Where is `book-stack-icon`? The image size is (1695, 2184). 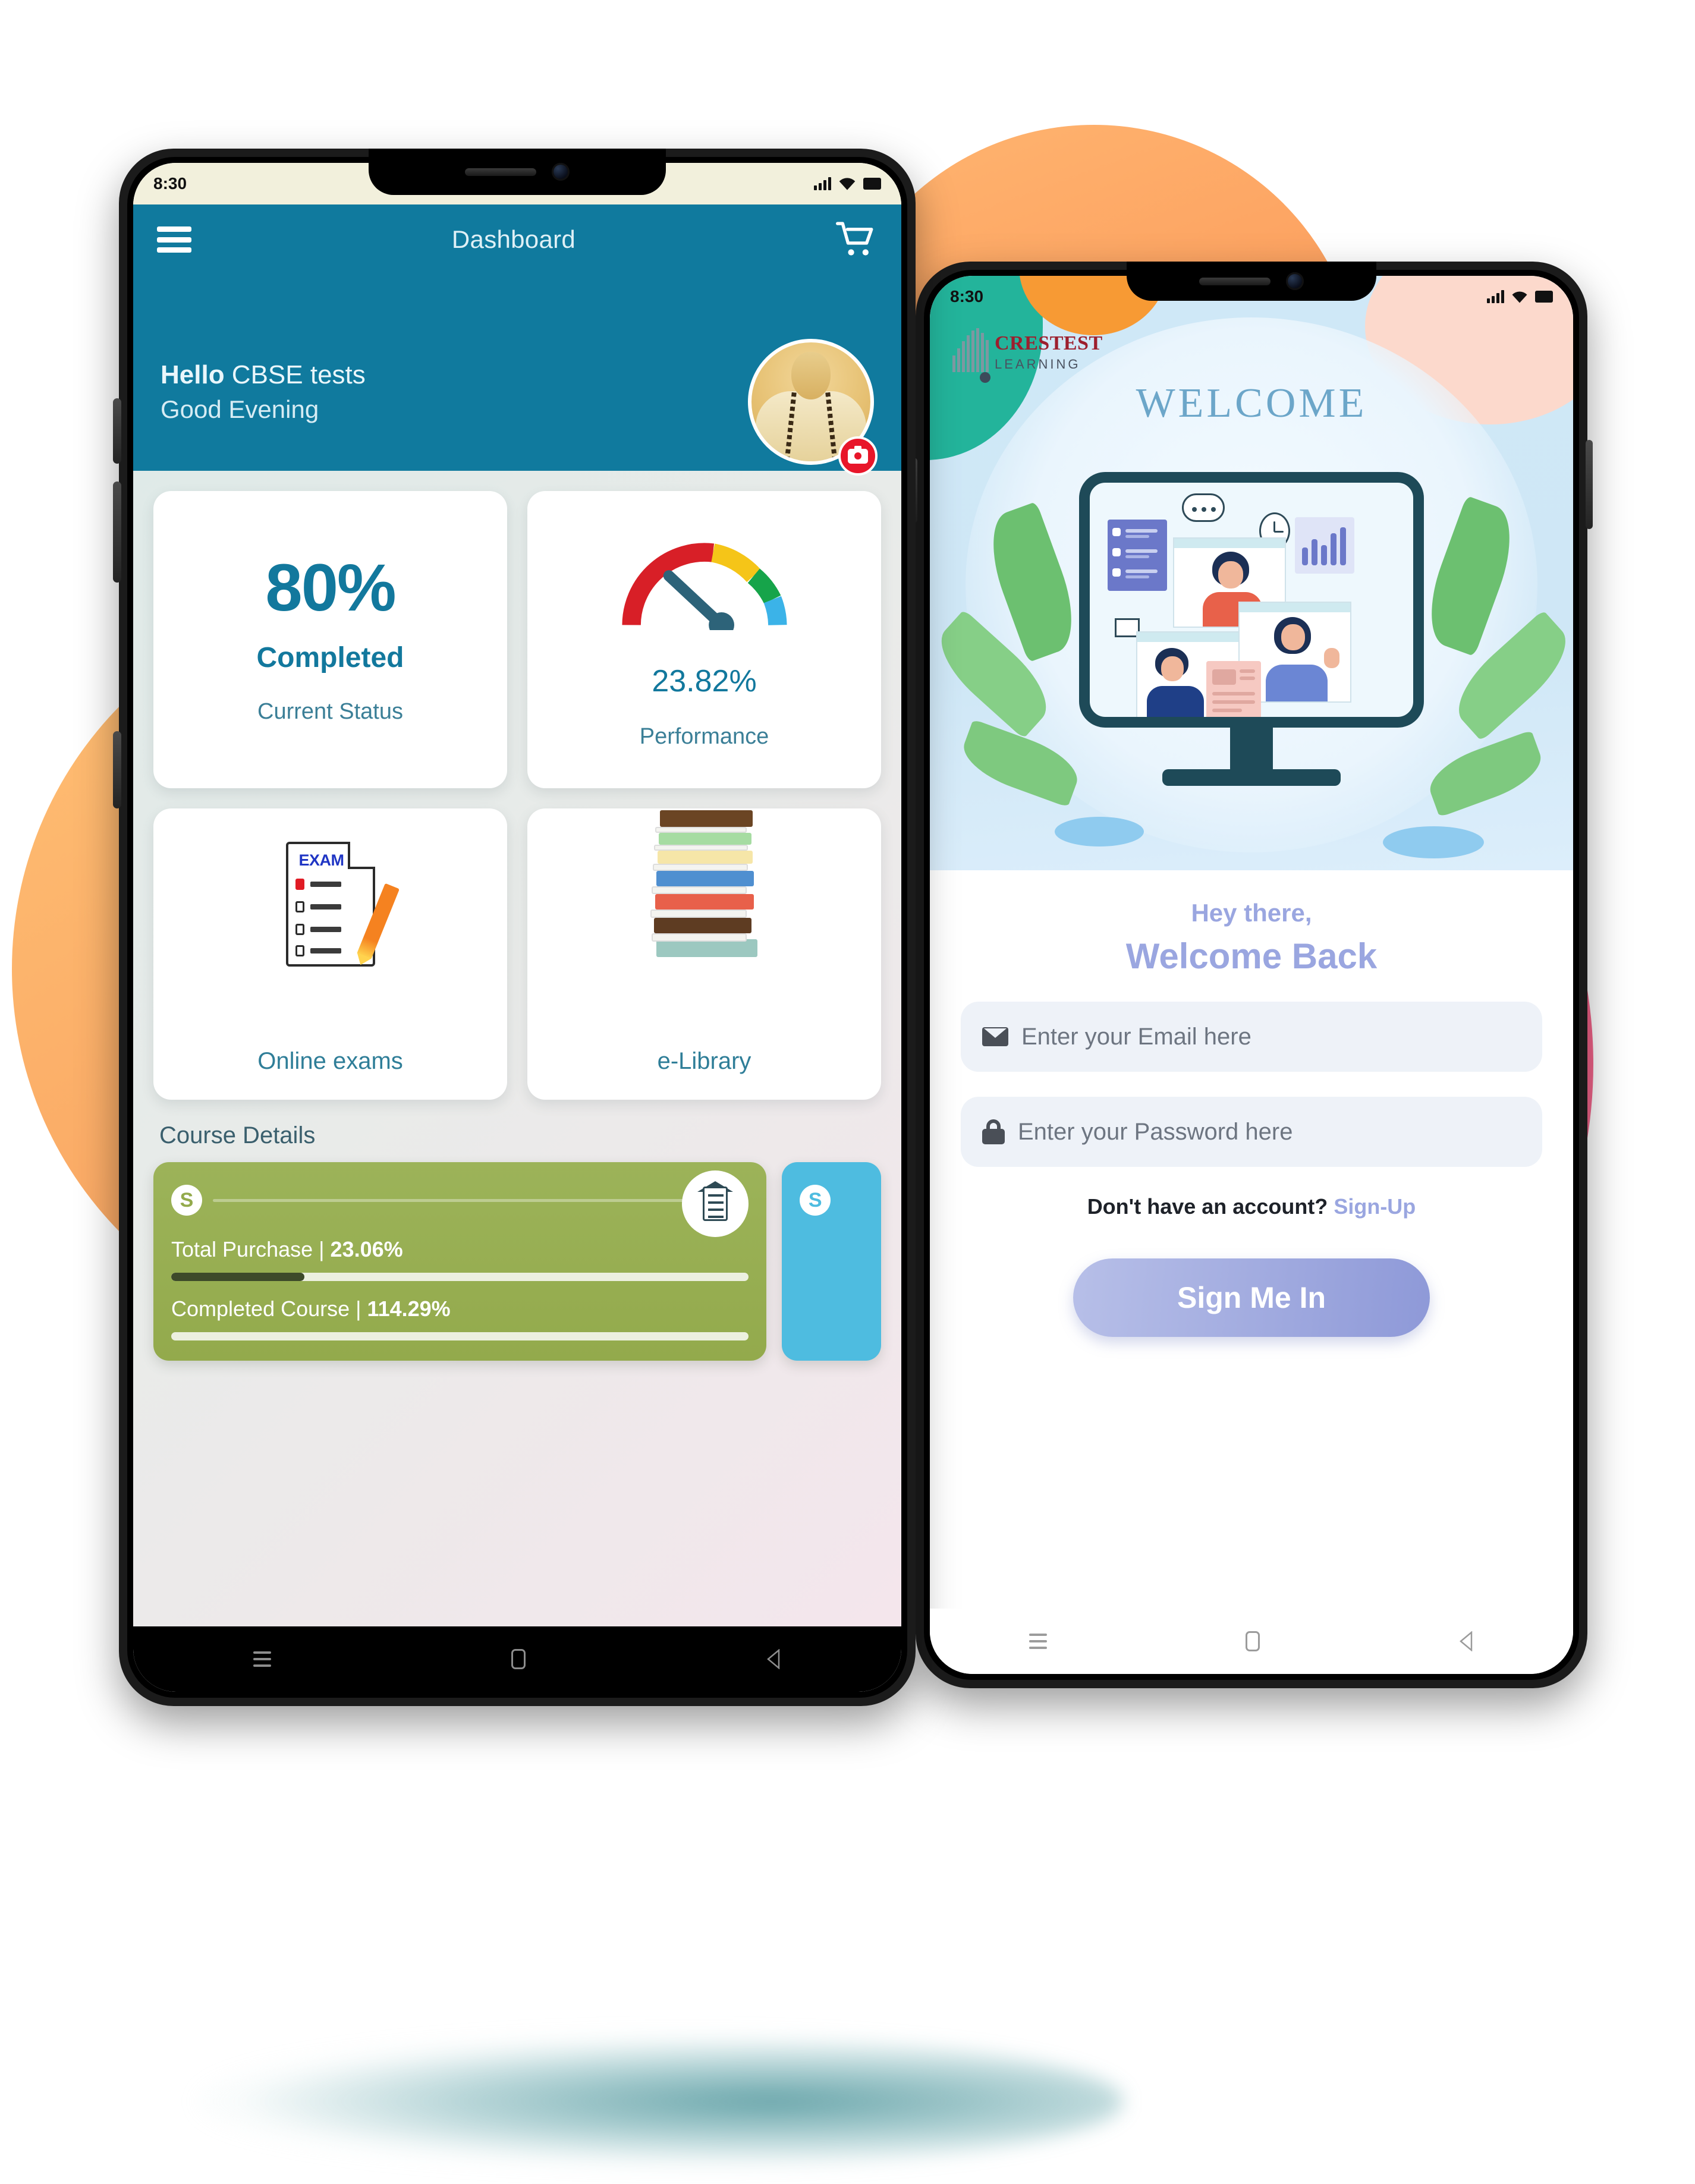
book-stack-icon is located at coordinates (704, 885).